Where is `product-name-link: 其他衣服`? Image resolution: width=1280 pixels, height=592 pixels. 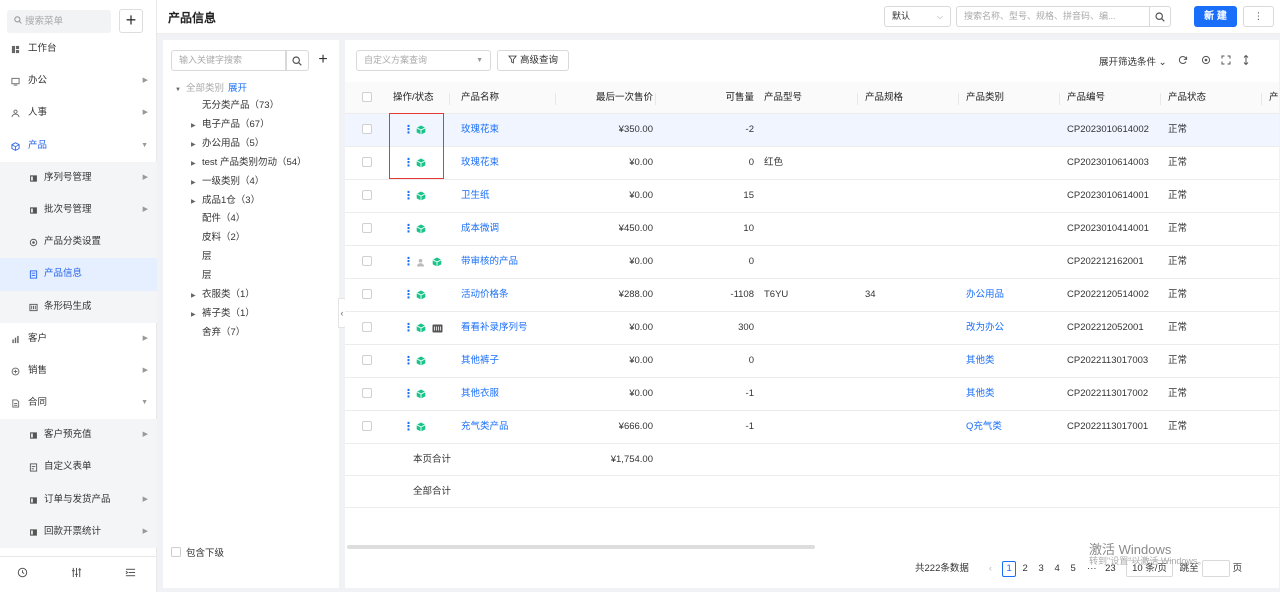
product-name-link: 其他衣服 is located at coordinates (480, 394).